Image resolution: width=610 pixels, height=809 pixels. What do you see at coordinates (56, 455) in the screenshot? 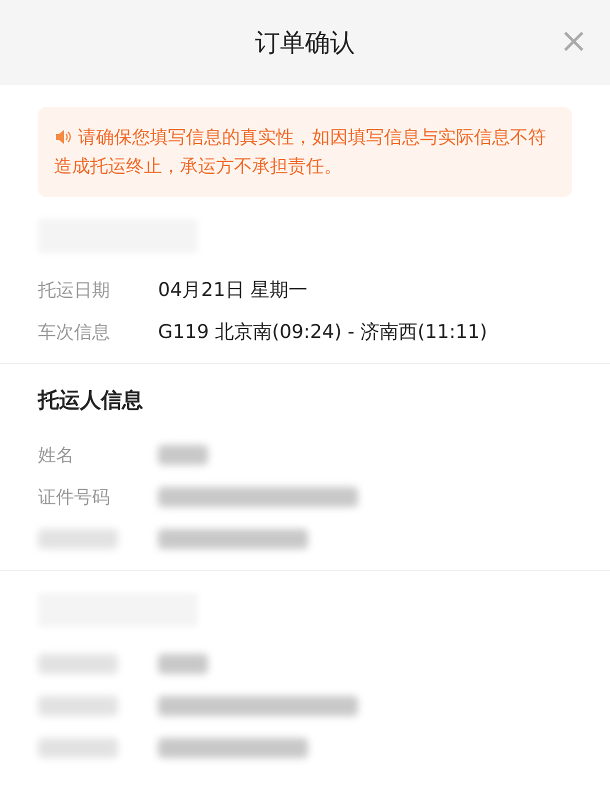
I see `field-label: 姓名` at bounding box center [56, 455].